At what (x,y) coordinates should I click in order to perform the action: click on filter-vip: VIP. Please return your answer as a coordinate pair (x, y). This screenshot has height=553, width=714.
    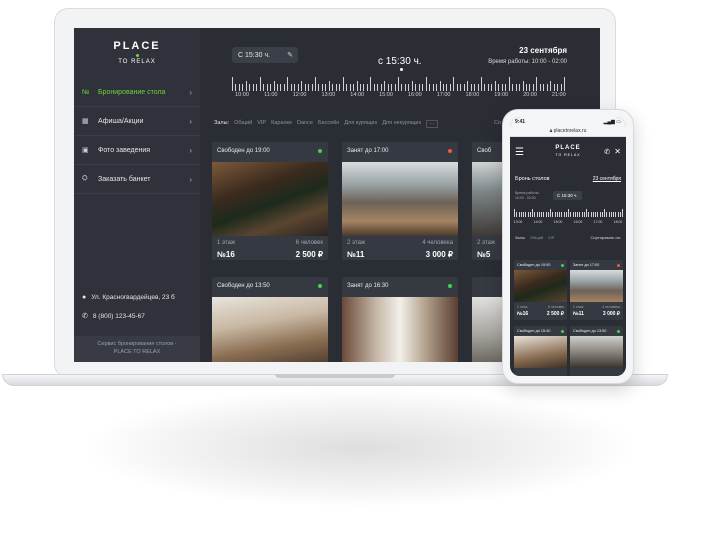
    Looking at the image, I should click on (261, 124).